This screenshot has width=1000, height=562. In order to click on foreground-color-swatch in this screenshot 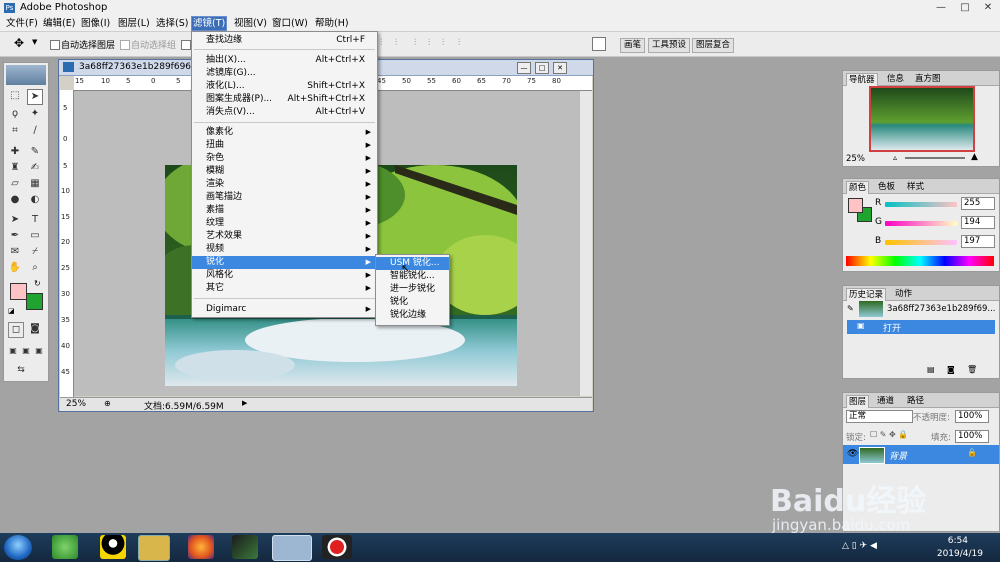, I will do `click(18, 291)`.